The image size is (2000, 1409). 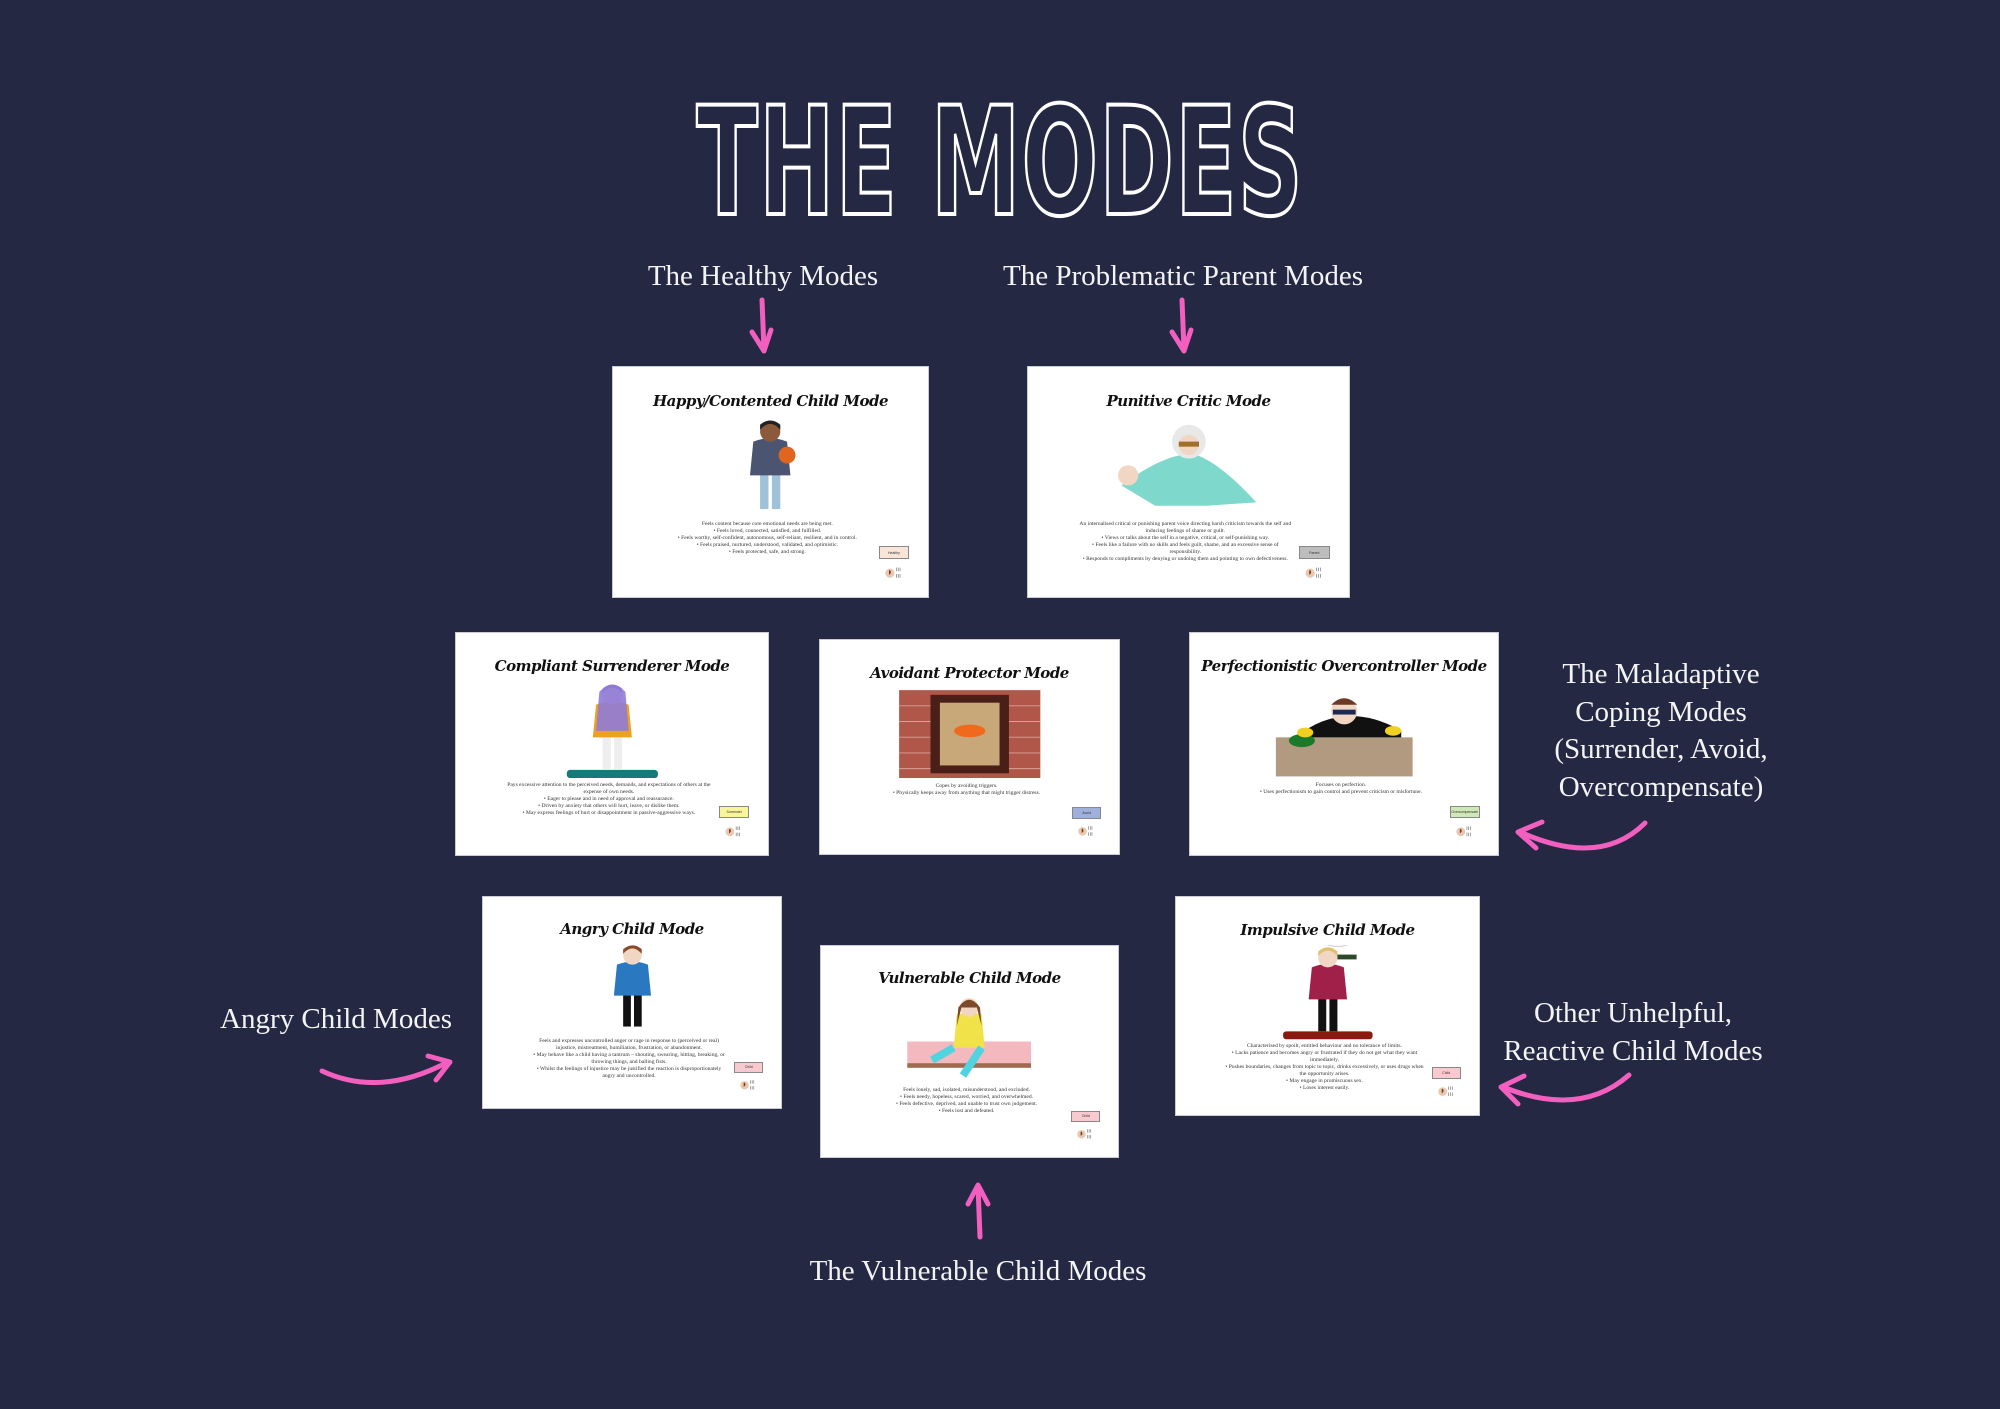 What do you see at coordinates (1464, 812) in the screenshot?
I see `mode-category-badge: Overcompensate` at bounding box center [1464, 812].